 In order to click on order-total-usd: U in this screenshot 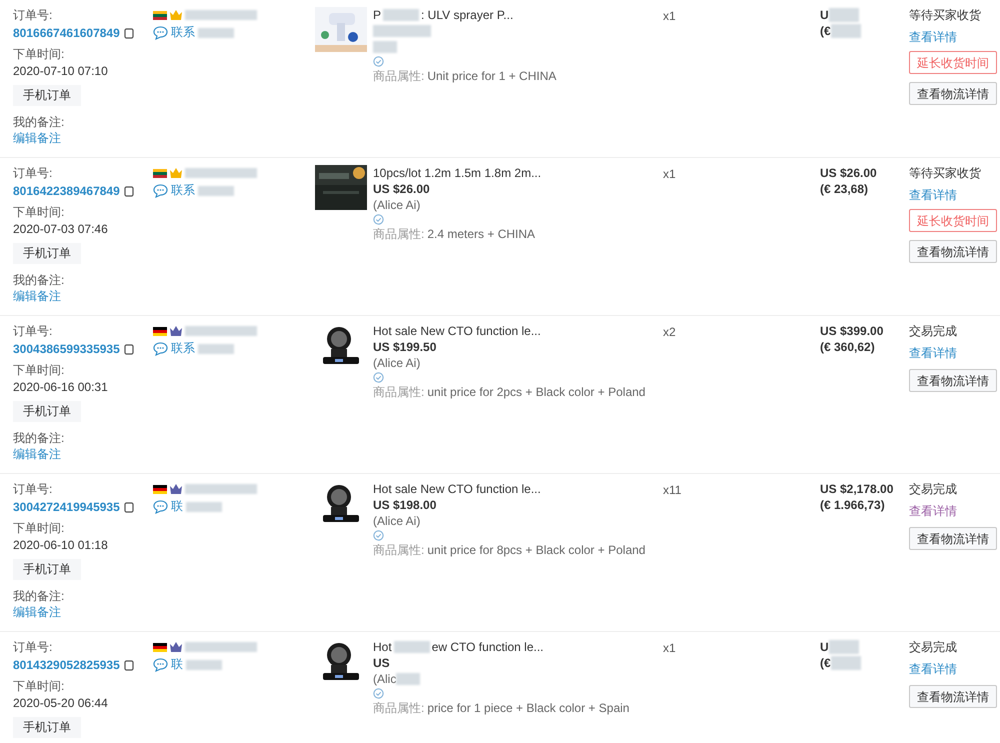, I will do `click(824, 15)`.